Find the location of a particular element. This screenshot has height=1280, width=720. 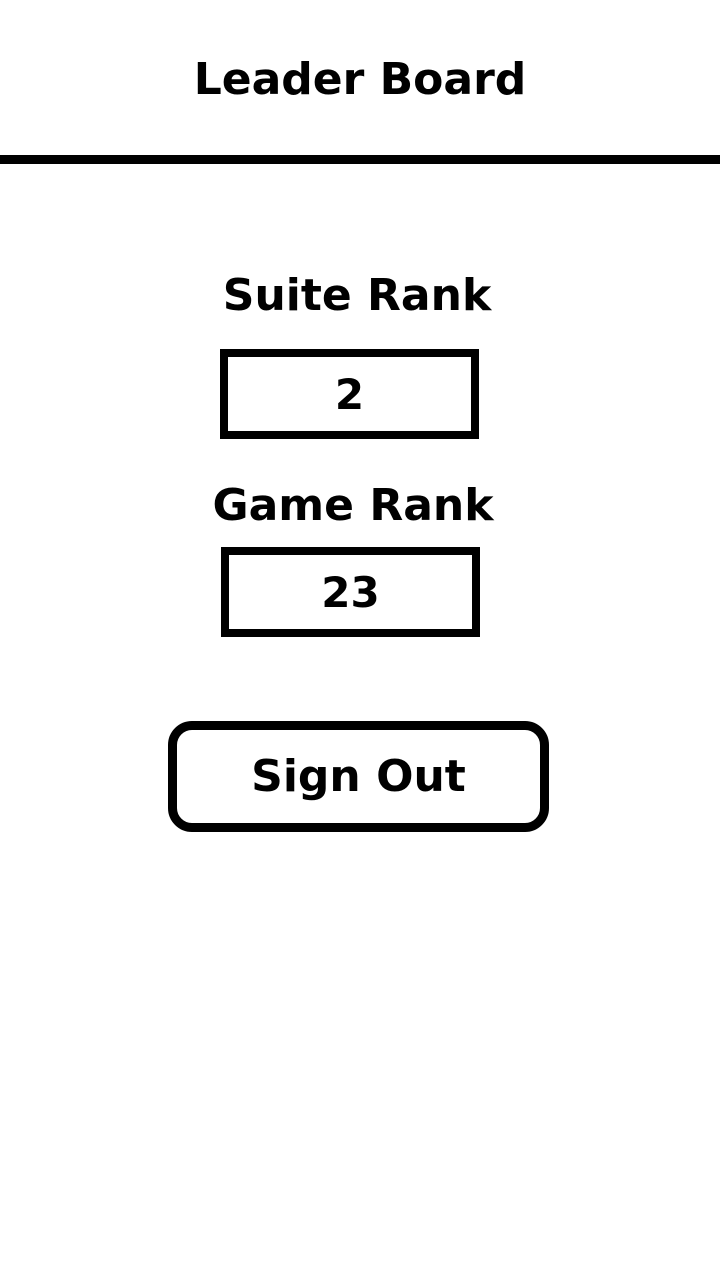

game-rank-value: 23 is located at coordinates (350, 592).